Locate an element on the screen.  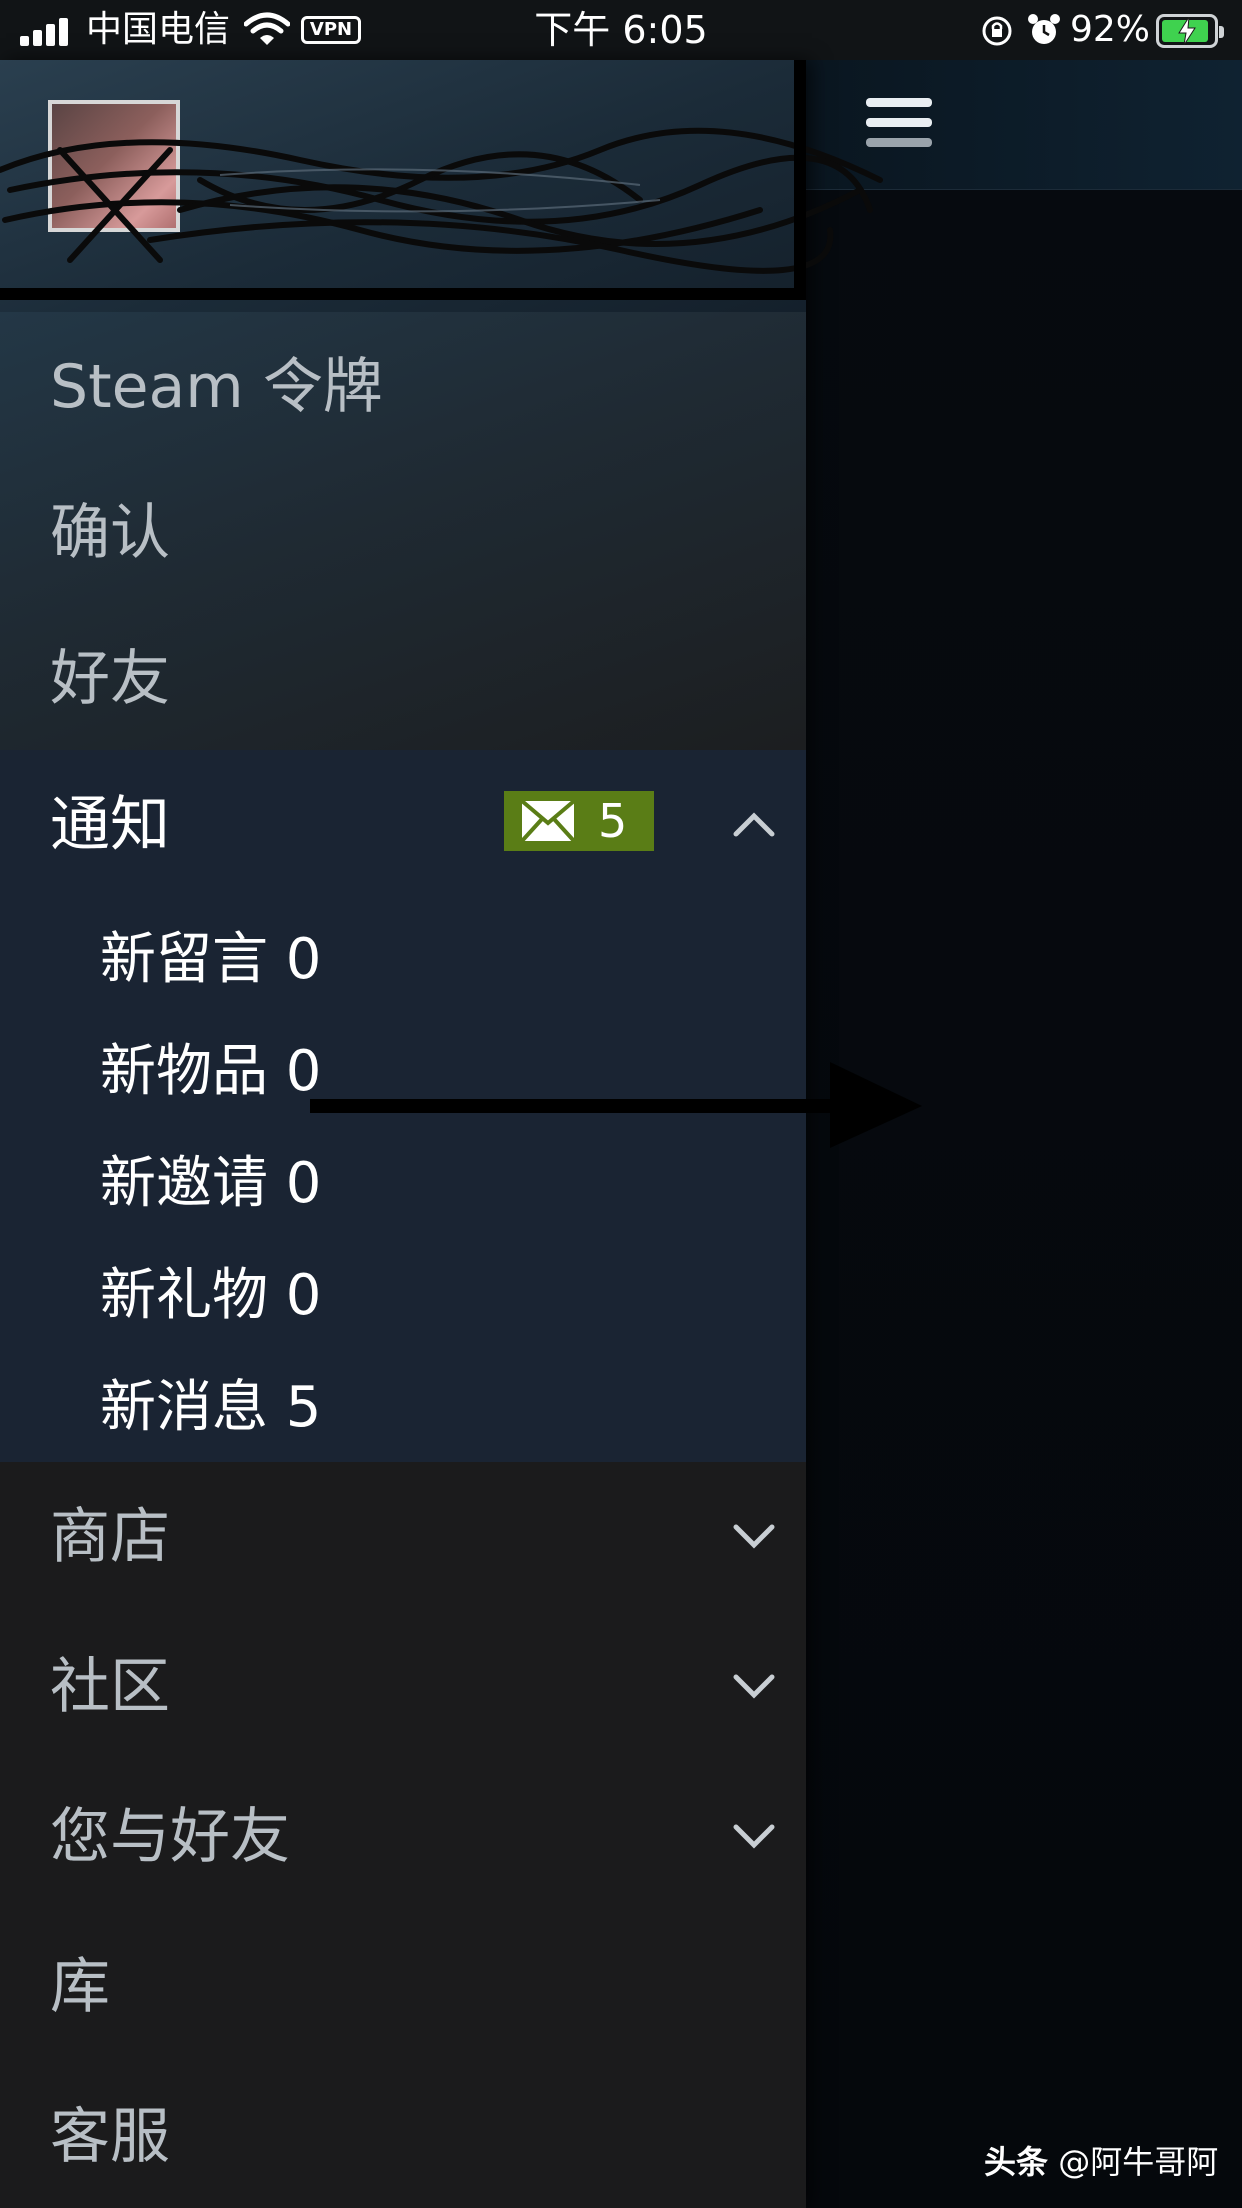
notification-new-messages: 新消息 5 is located at coordinates (210, 1408).